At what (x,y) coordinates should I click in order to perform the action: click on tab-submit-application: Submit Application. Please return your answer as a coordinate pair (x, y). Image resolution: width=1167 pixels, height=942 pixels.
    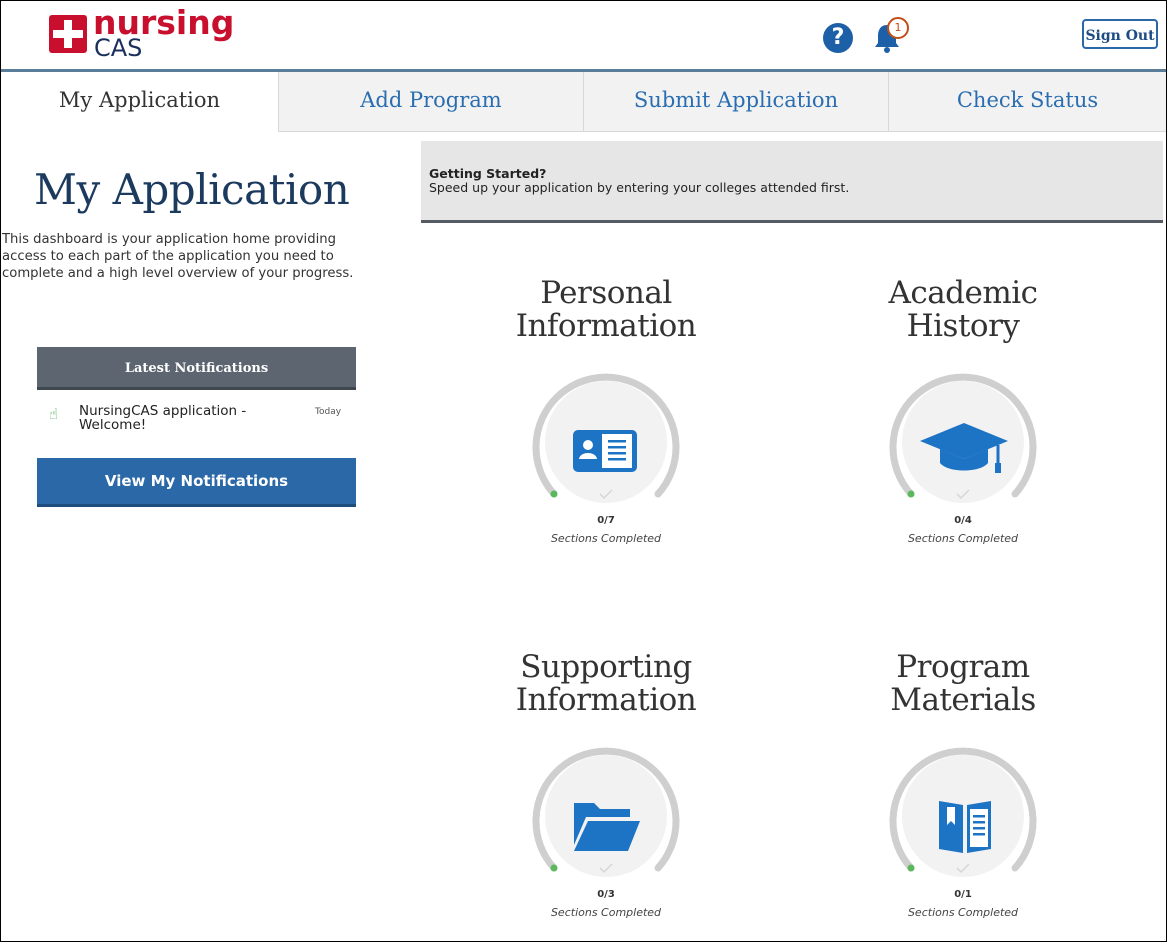
    Looking at the image, I should click on (735, 102).